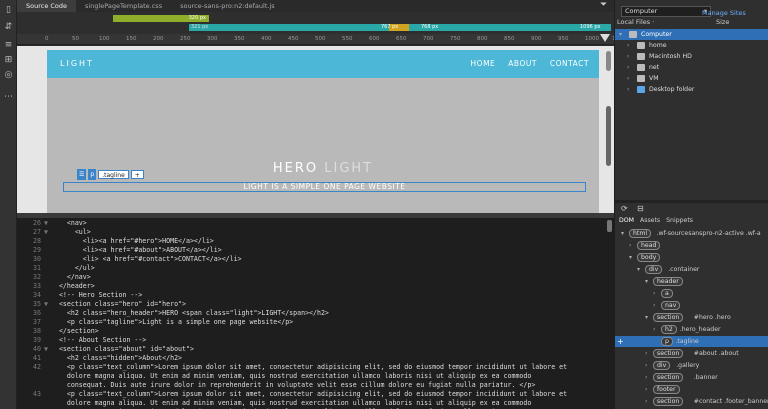  Describe the element at coordinates (635, 22) in the screenshot. I see `local-files-label: Local Files ·` at that location.